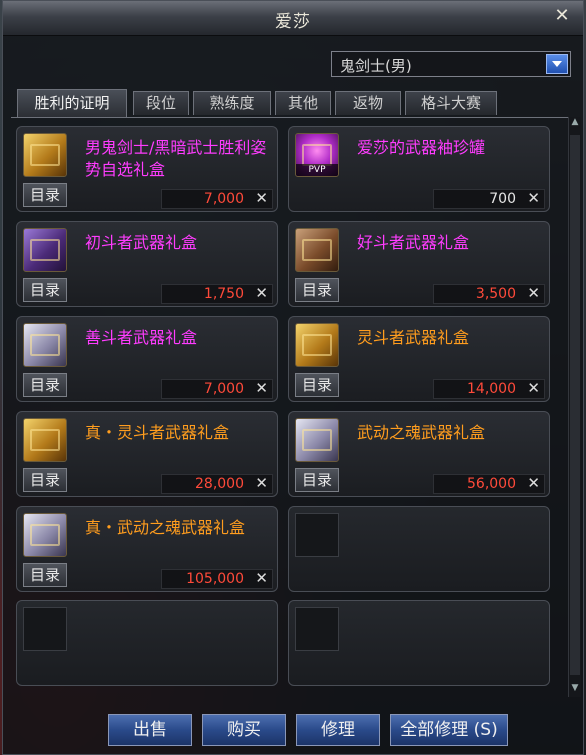 The width and height of the screenshot is (586, 755). What do you see at coordinates (141, 242) in the screenshot?
I see `item-name: 初斗者武器礼盒` at bounding box center [141, 242].